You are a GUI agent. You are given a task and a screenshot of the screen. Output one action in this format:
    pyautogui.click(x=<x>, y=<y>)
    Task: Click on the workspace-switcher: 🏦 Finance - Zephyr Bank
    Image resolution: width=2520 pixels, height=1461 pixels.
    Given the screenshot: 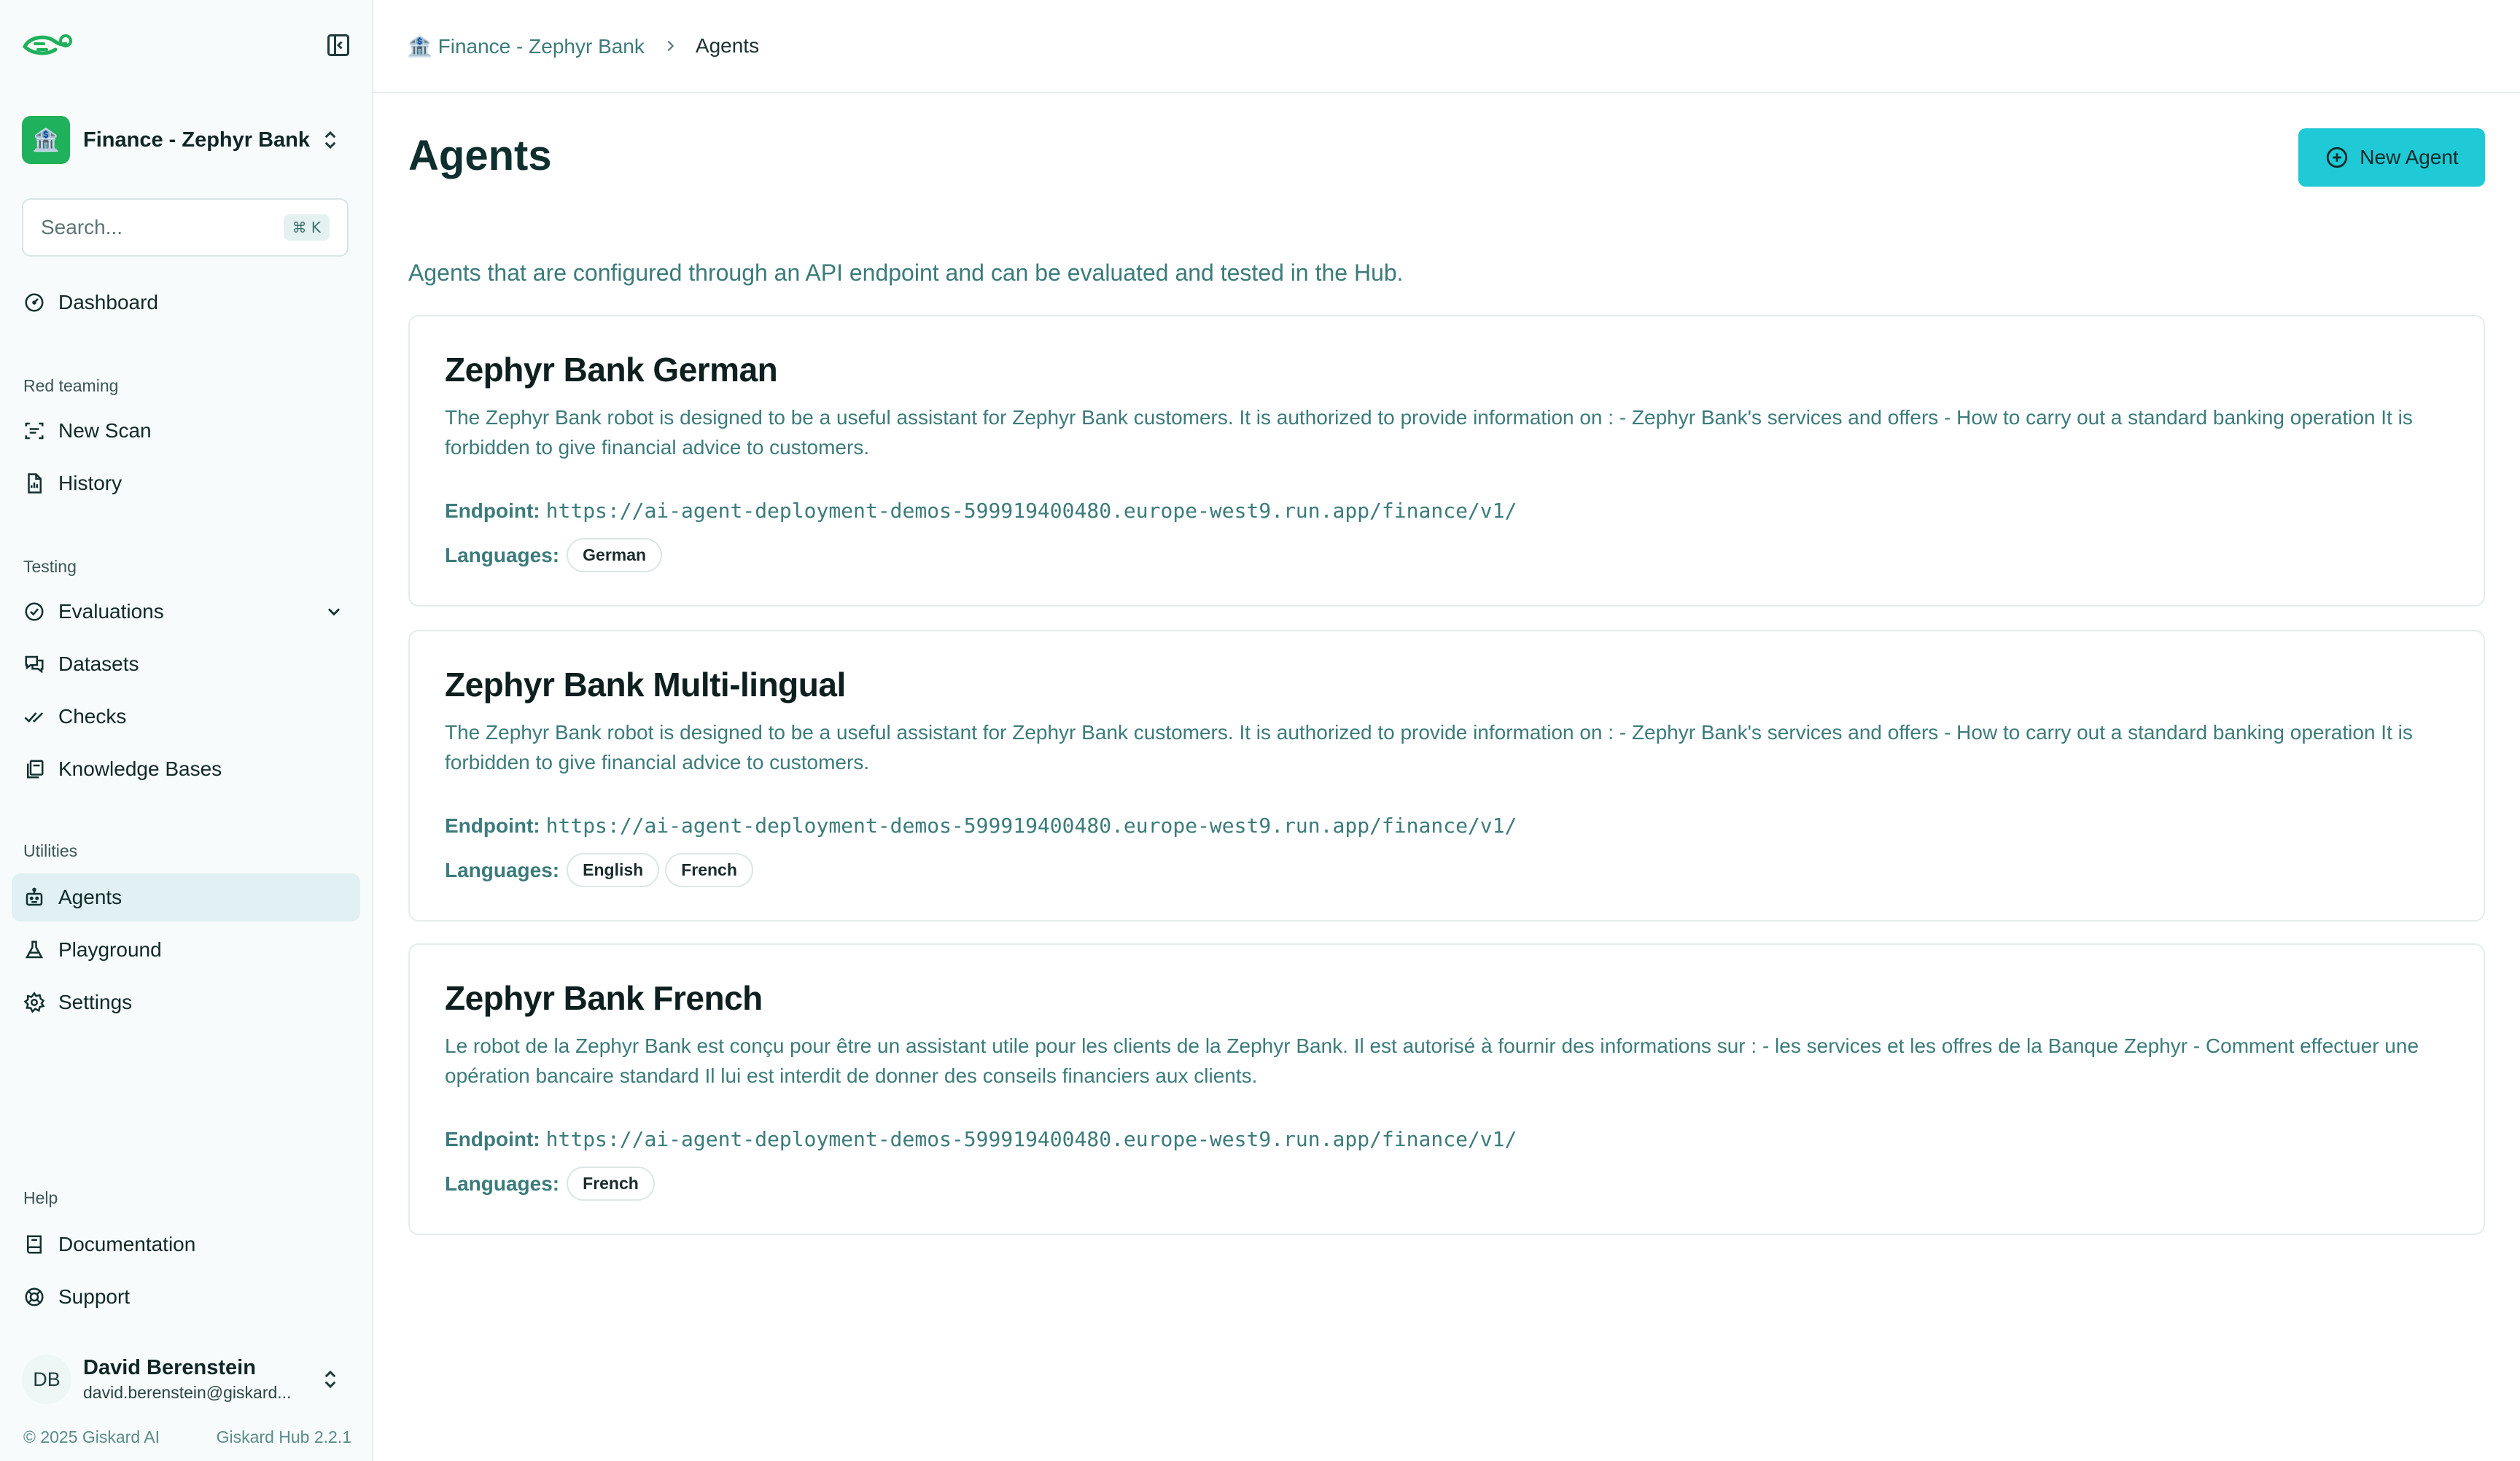 What is the action you would take?
    pyautogui.click(x=186, y=140)
    